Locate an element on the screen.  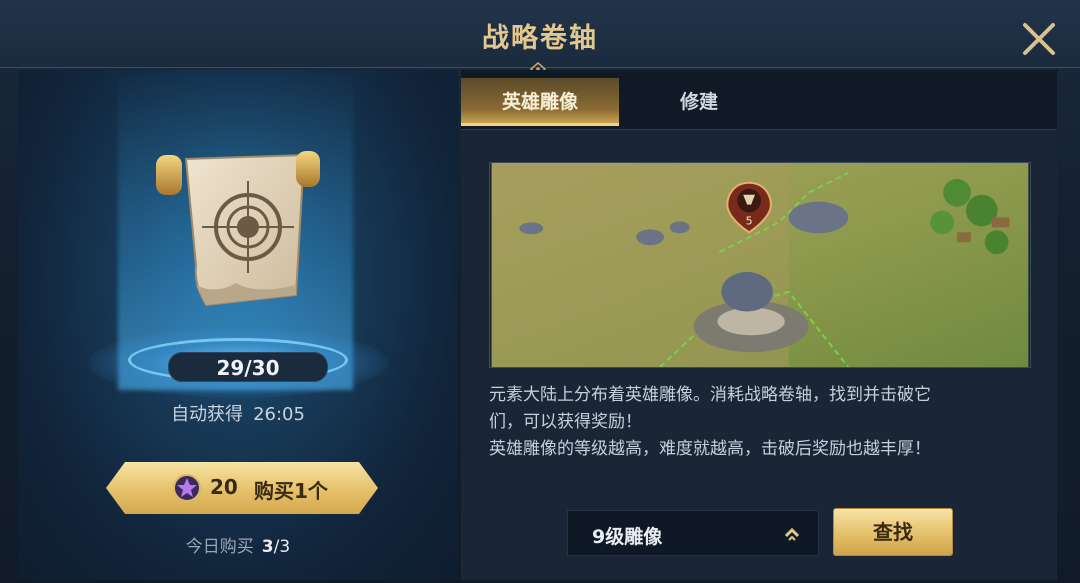
title-bar: 战略卷轴 is located at coordinates (540, 38).